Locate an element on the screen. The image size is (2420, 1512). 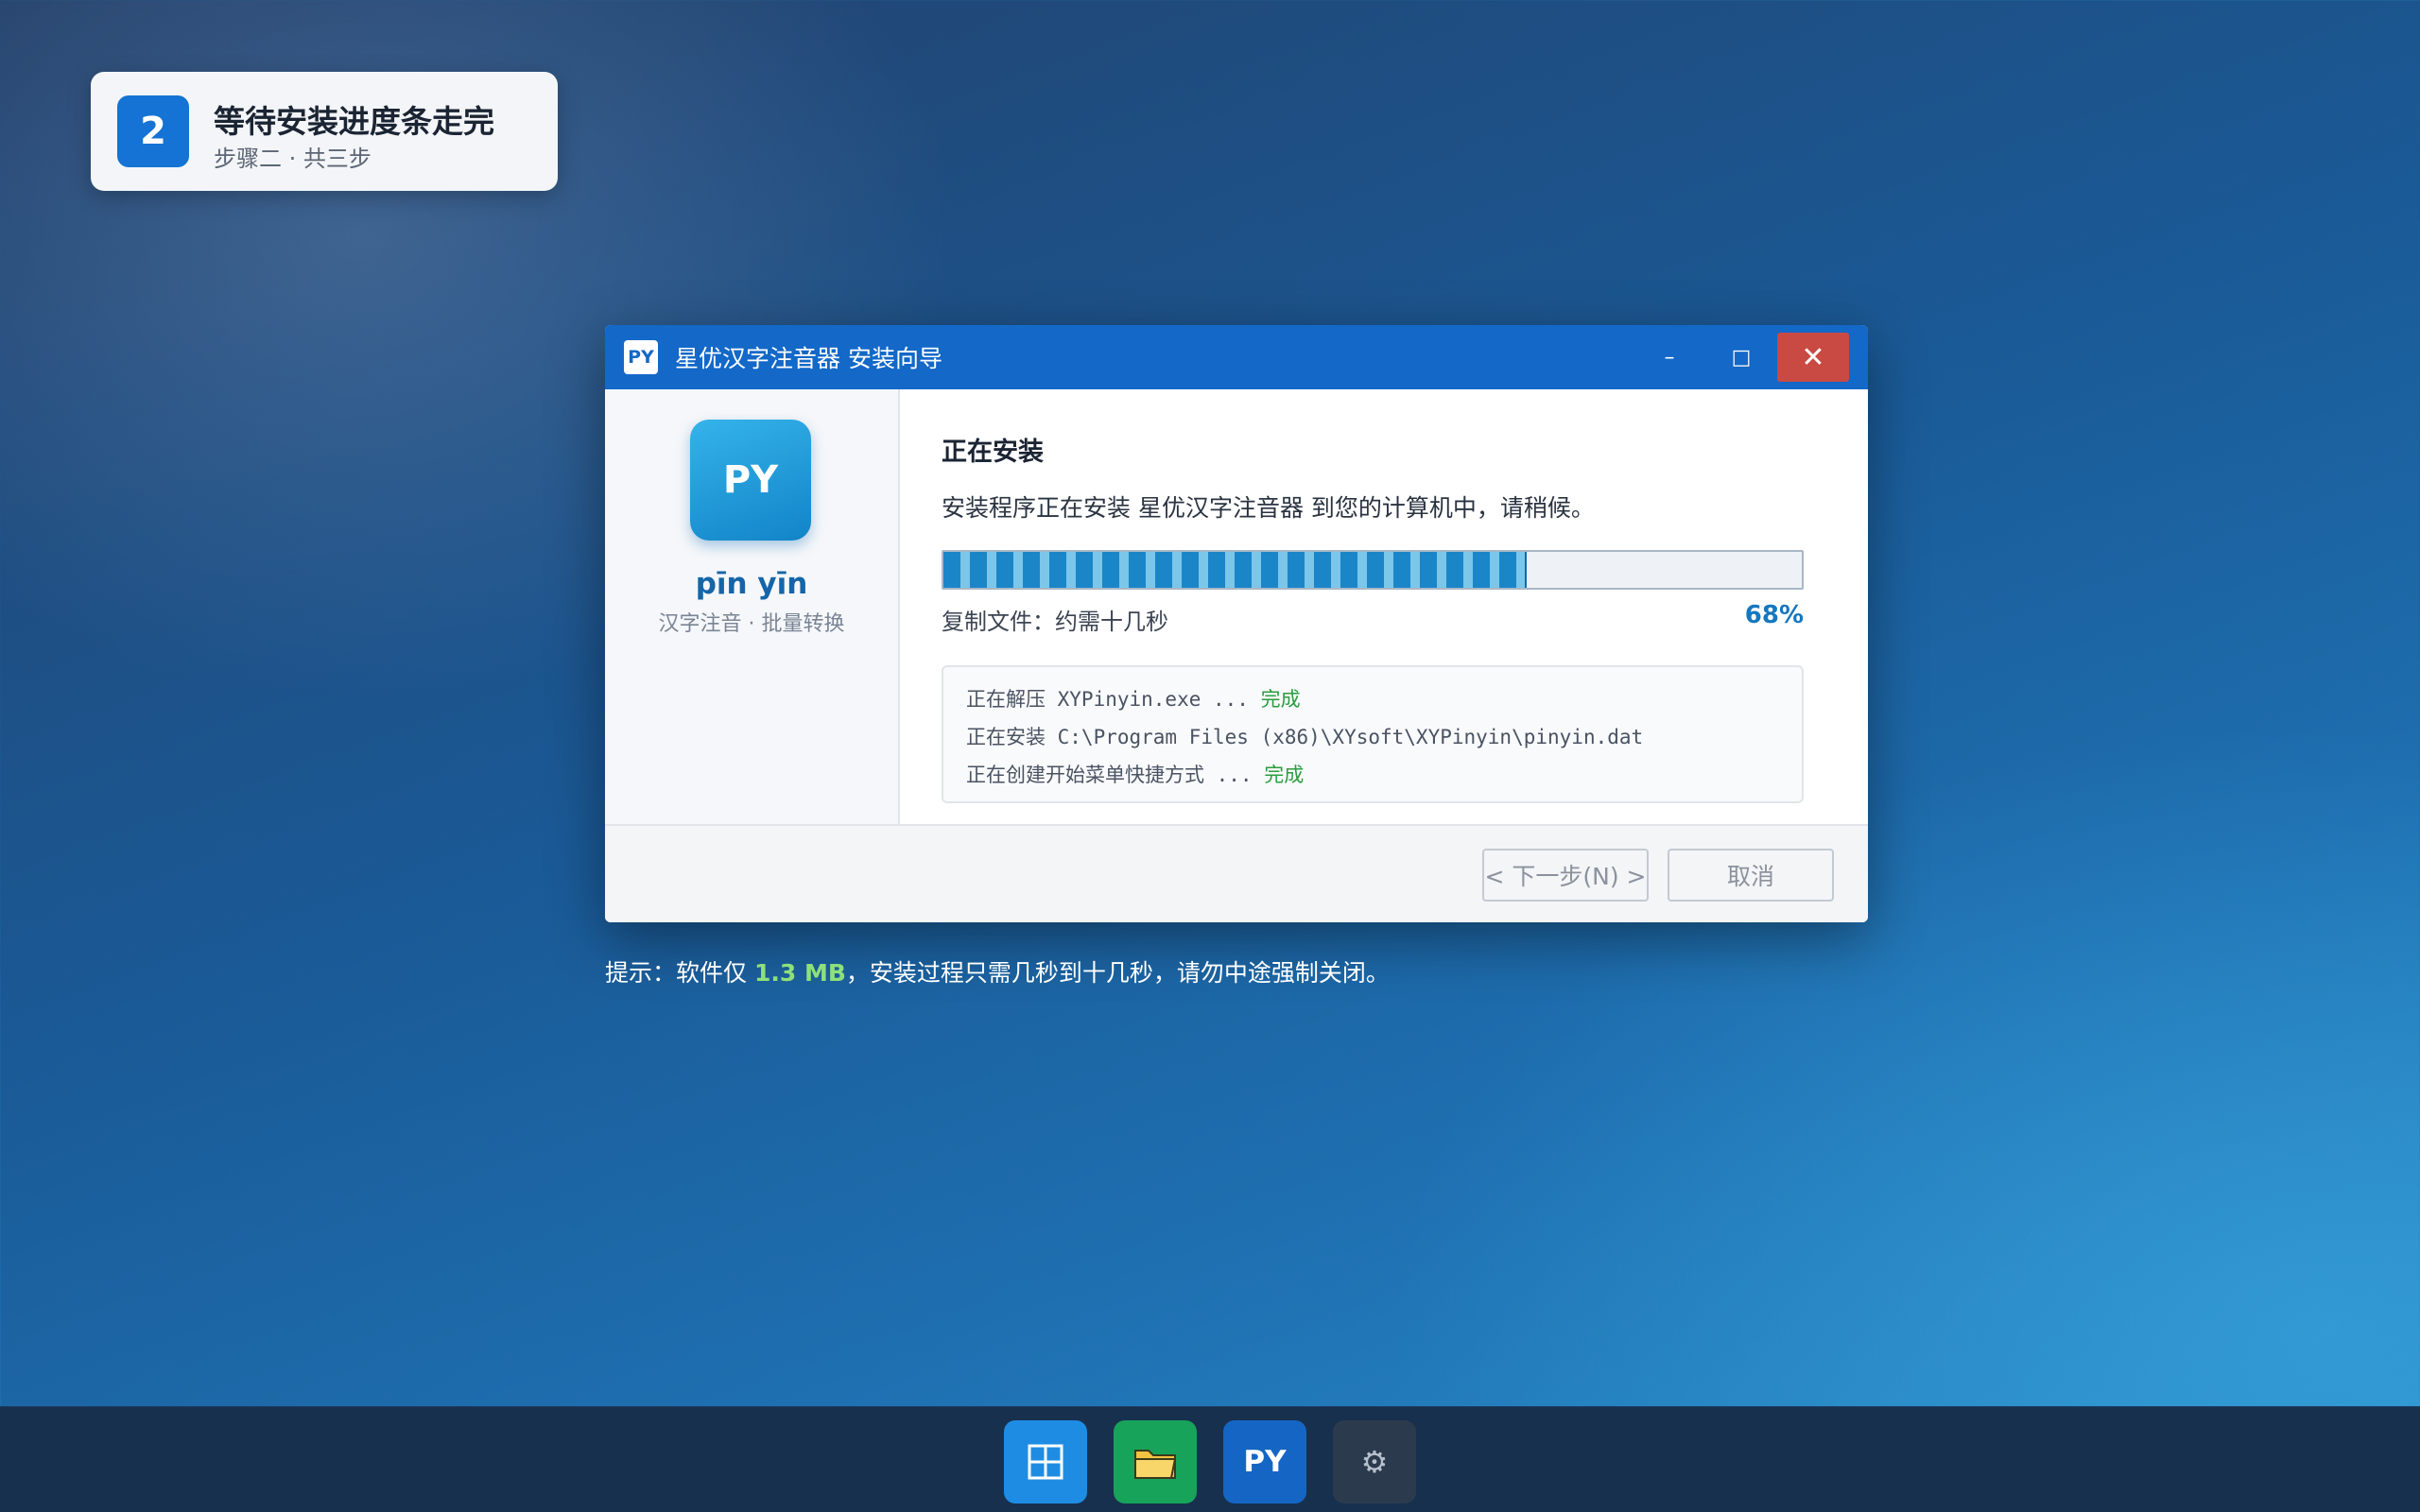
taskbar: PY ⚙ is located at coordinates (1210, 1459).